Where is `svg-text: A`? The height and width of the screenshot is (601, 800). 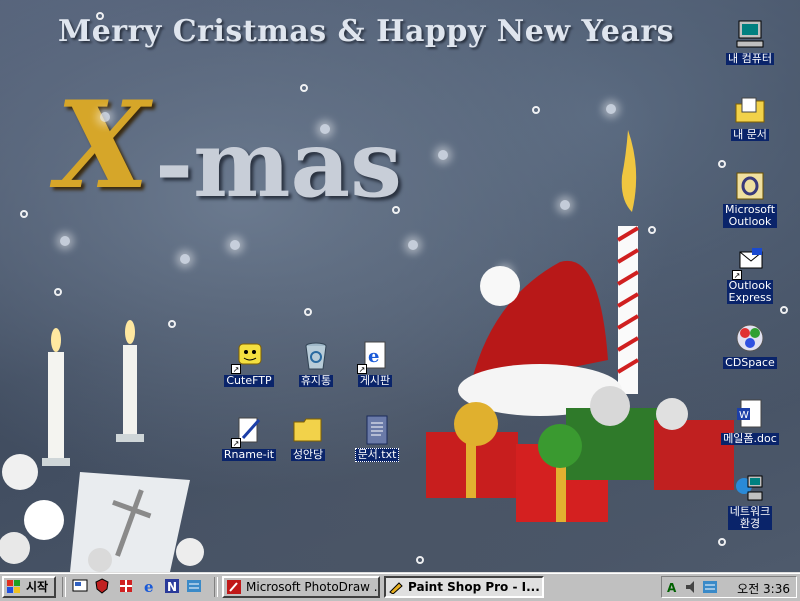
svg-text: A is located at coordinates (672, 588).